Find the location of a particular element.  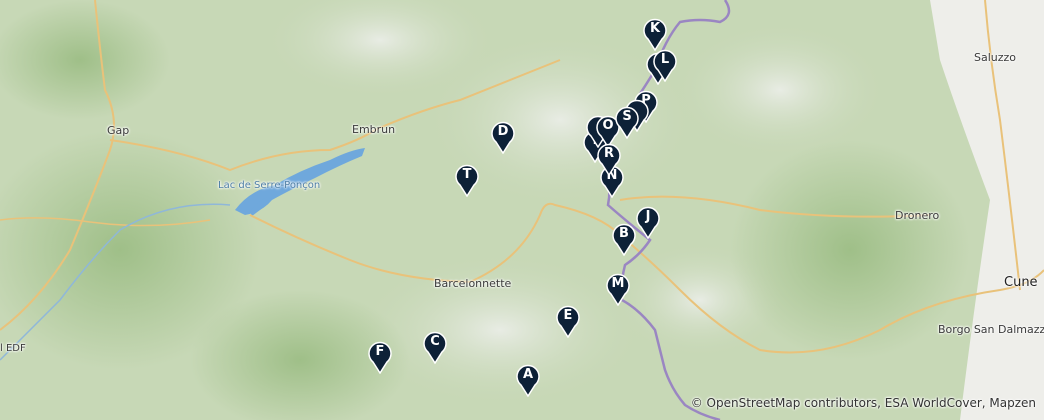

map-marker-k: K is located at coordinates (655, 34).